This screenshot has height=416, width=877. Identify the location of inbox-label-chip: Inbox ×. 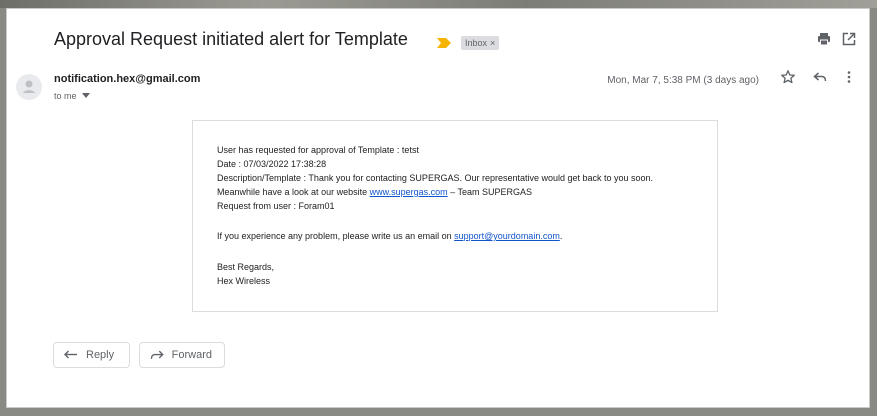
(480, 43).